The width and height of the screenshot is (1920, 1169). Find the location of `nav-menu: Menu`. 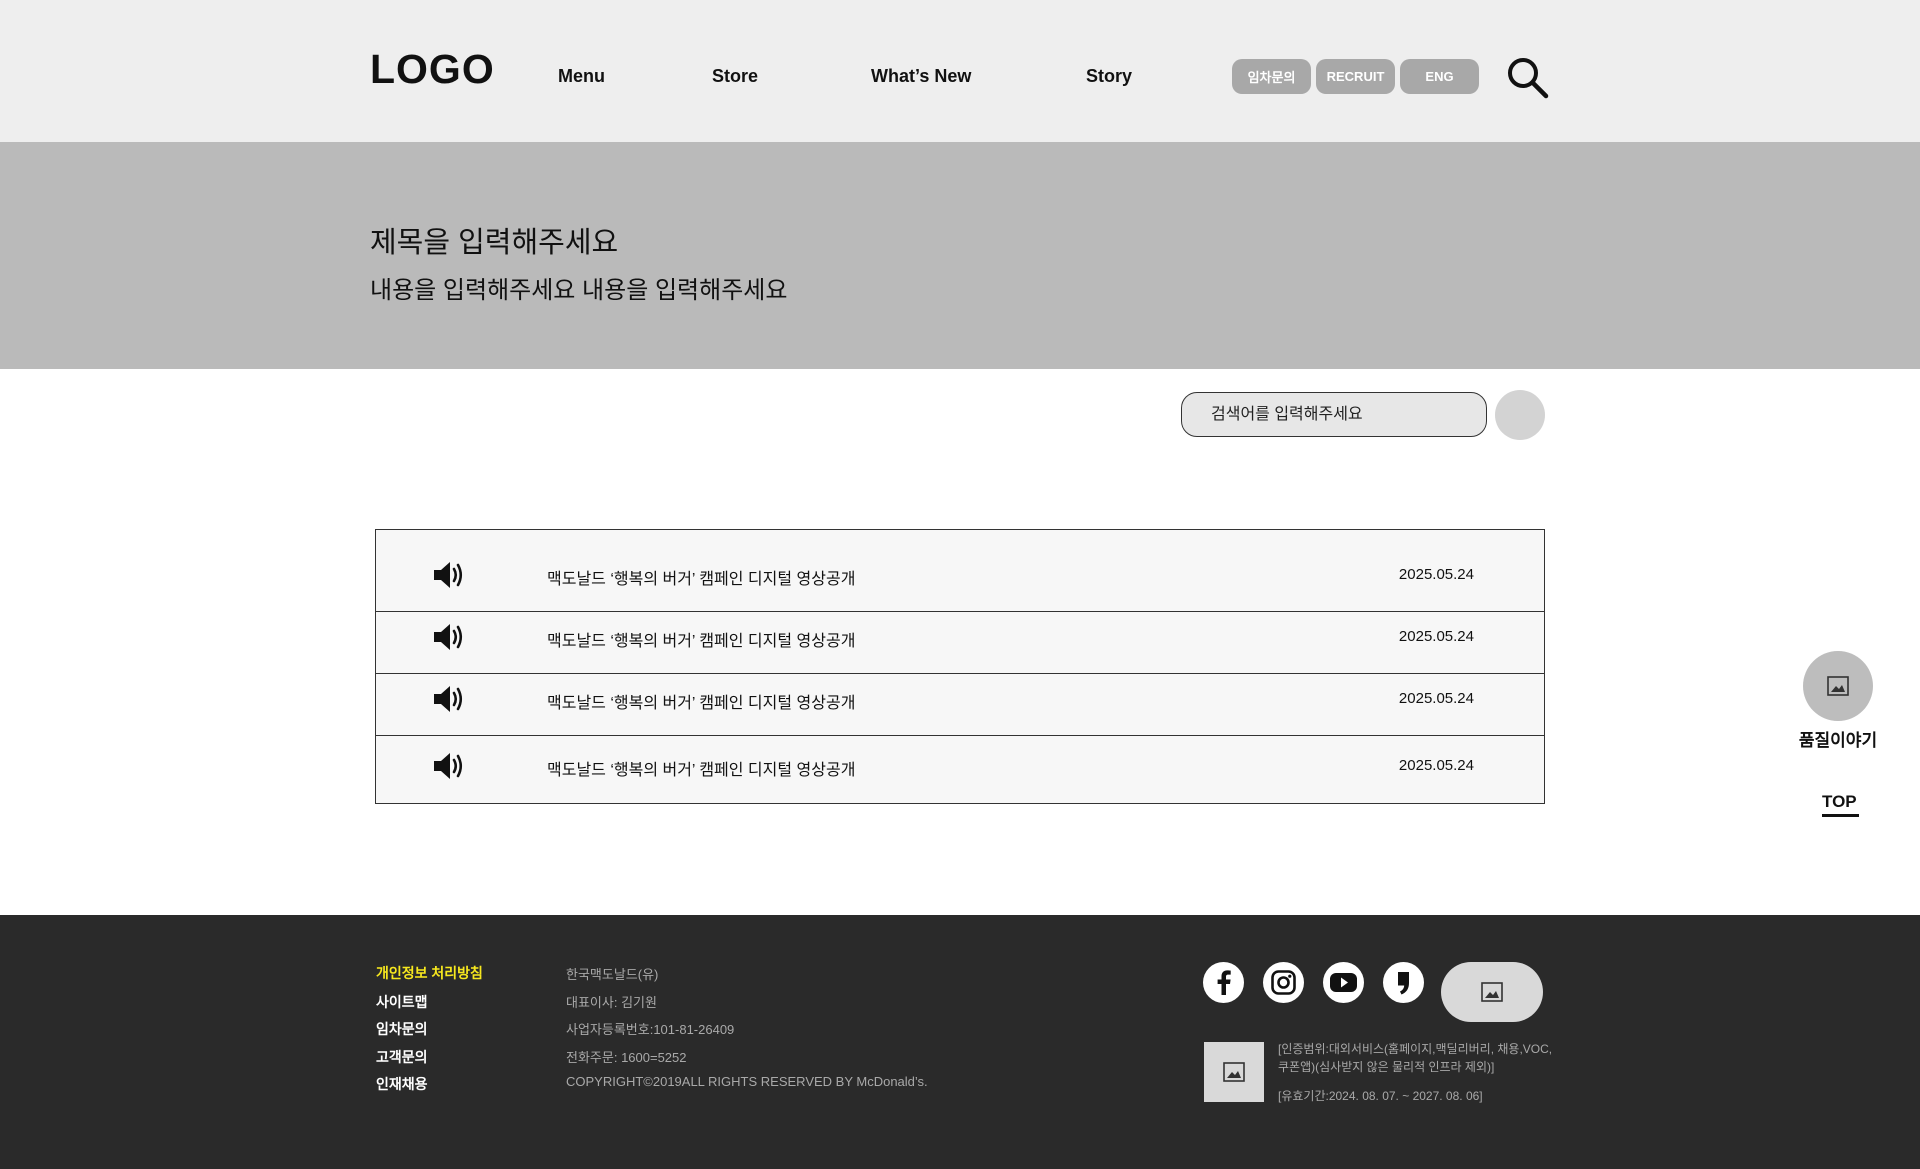

nav-menu: Menu is located at coordinates (581, 76).